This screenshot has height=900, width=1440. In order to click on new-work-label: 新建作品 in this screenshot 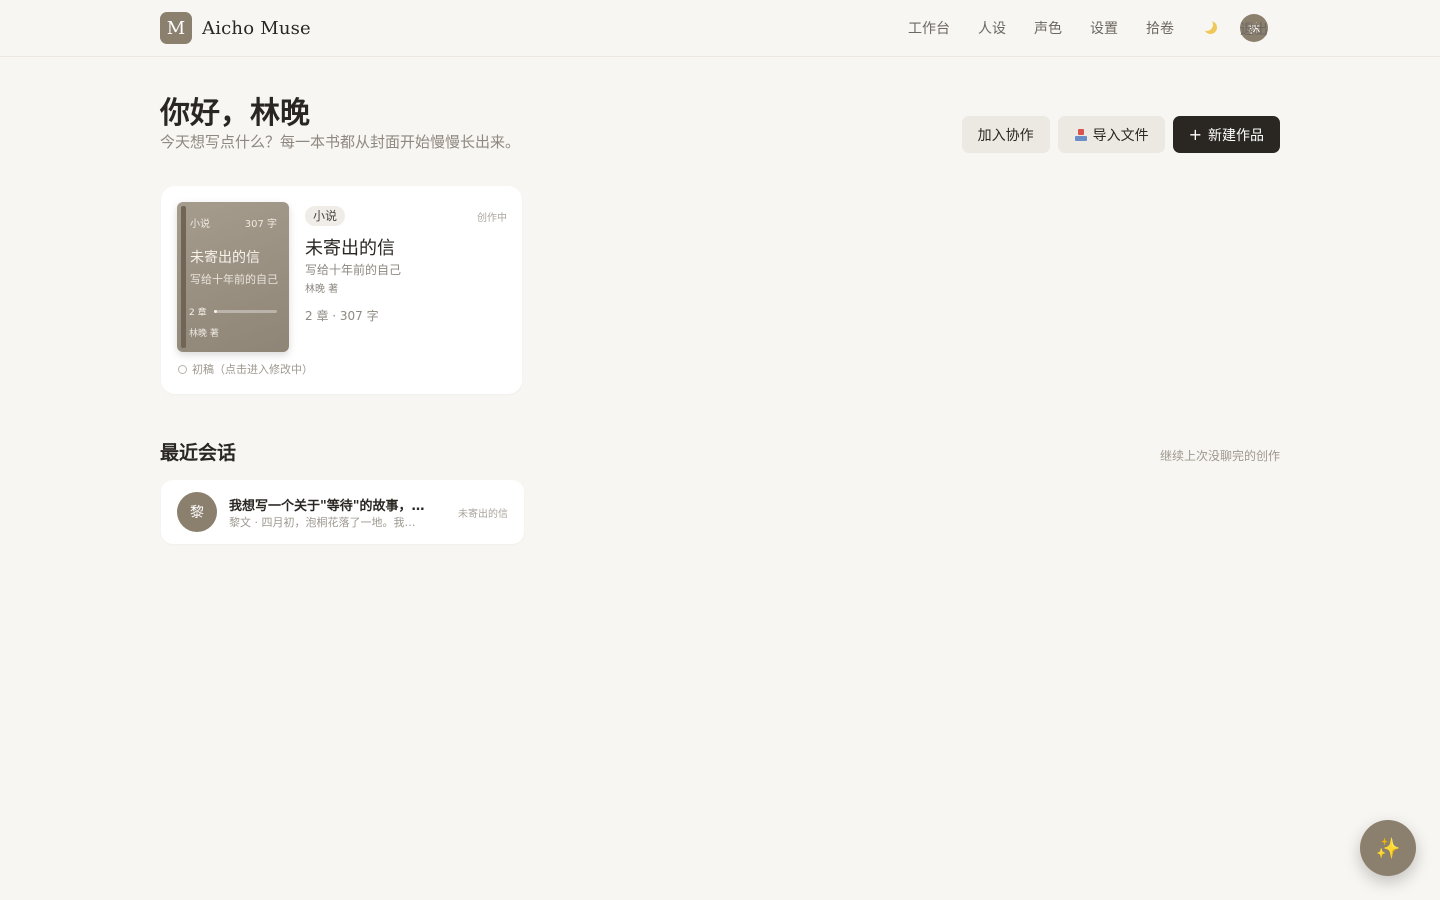, I will do `click(1236, 135)`.